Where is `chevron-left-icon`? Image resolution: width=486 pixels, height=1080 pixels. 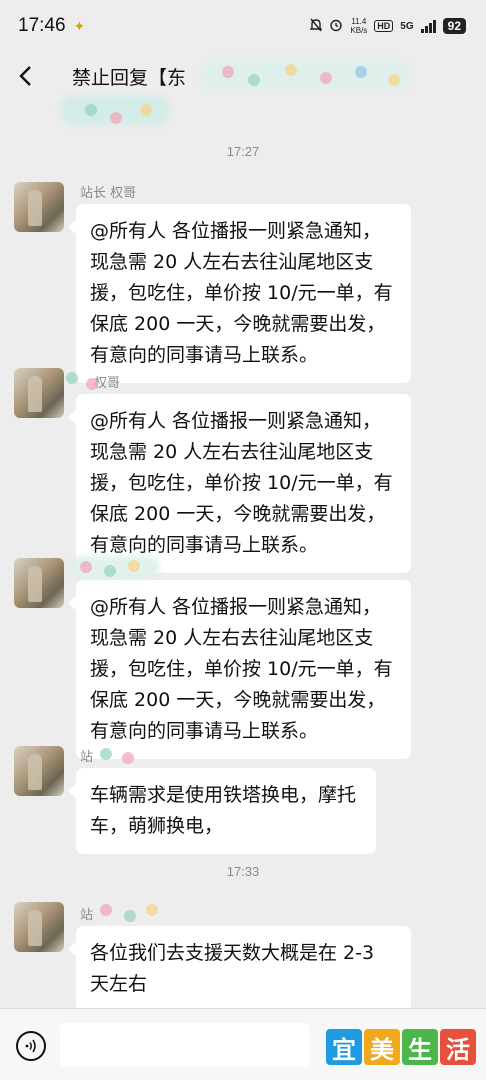
chevron-left-icon is located at coordinates (25, 76).